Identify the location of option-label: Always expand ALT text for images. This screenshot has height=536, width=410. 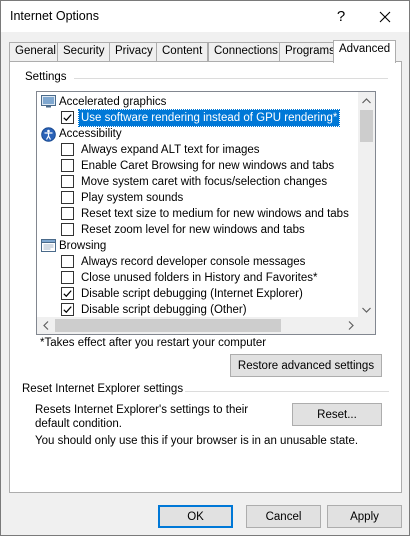
(170, 150).